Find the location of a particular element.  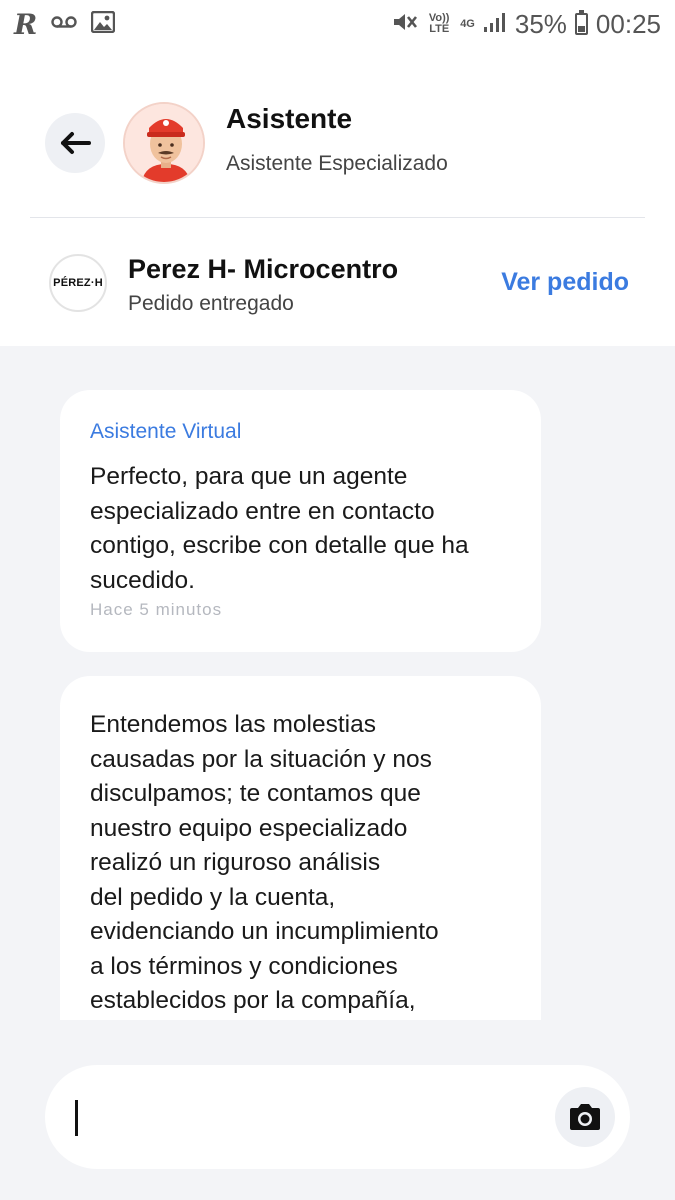

store-name: Perez H- Microcentro is located at coordinates (263, 269).